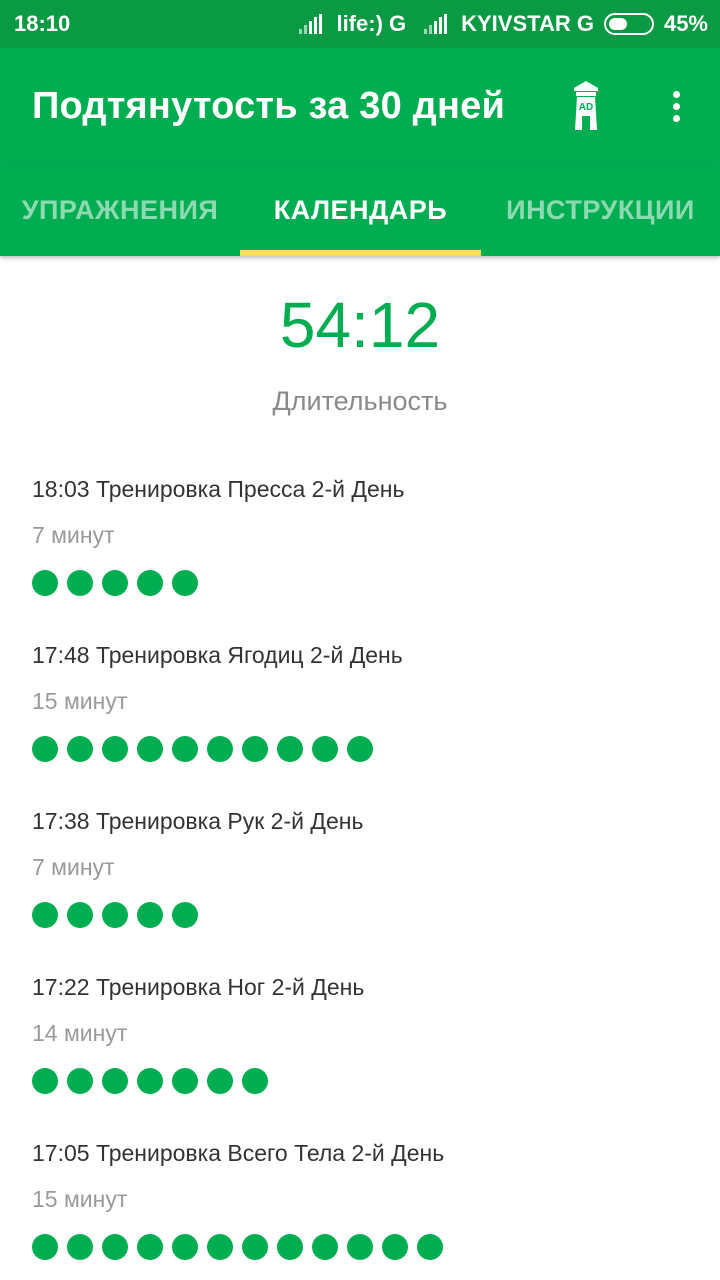 The height and width of the screenshot is (1280, 720). I want to click on tab-bar: УПРАЖНЕНИЯ КАЛЕНДАРЬ ИНСТРУКЦИИ, so click(360, 210).